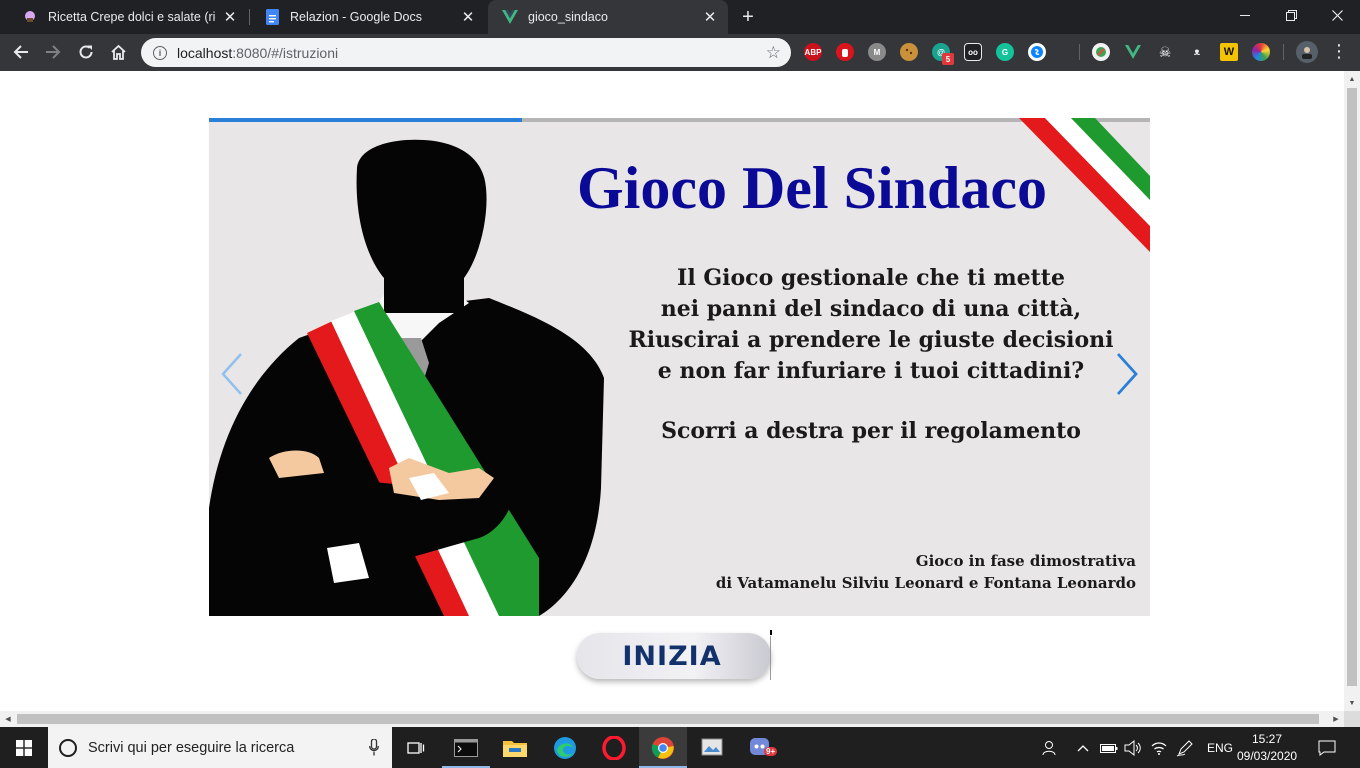 The image size is (1360, 768). I want to click on show-hidden-icons-chevron-icon, so click(1083, 747).